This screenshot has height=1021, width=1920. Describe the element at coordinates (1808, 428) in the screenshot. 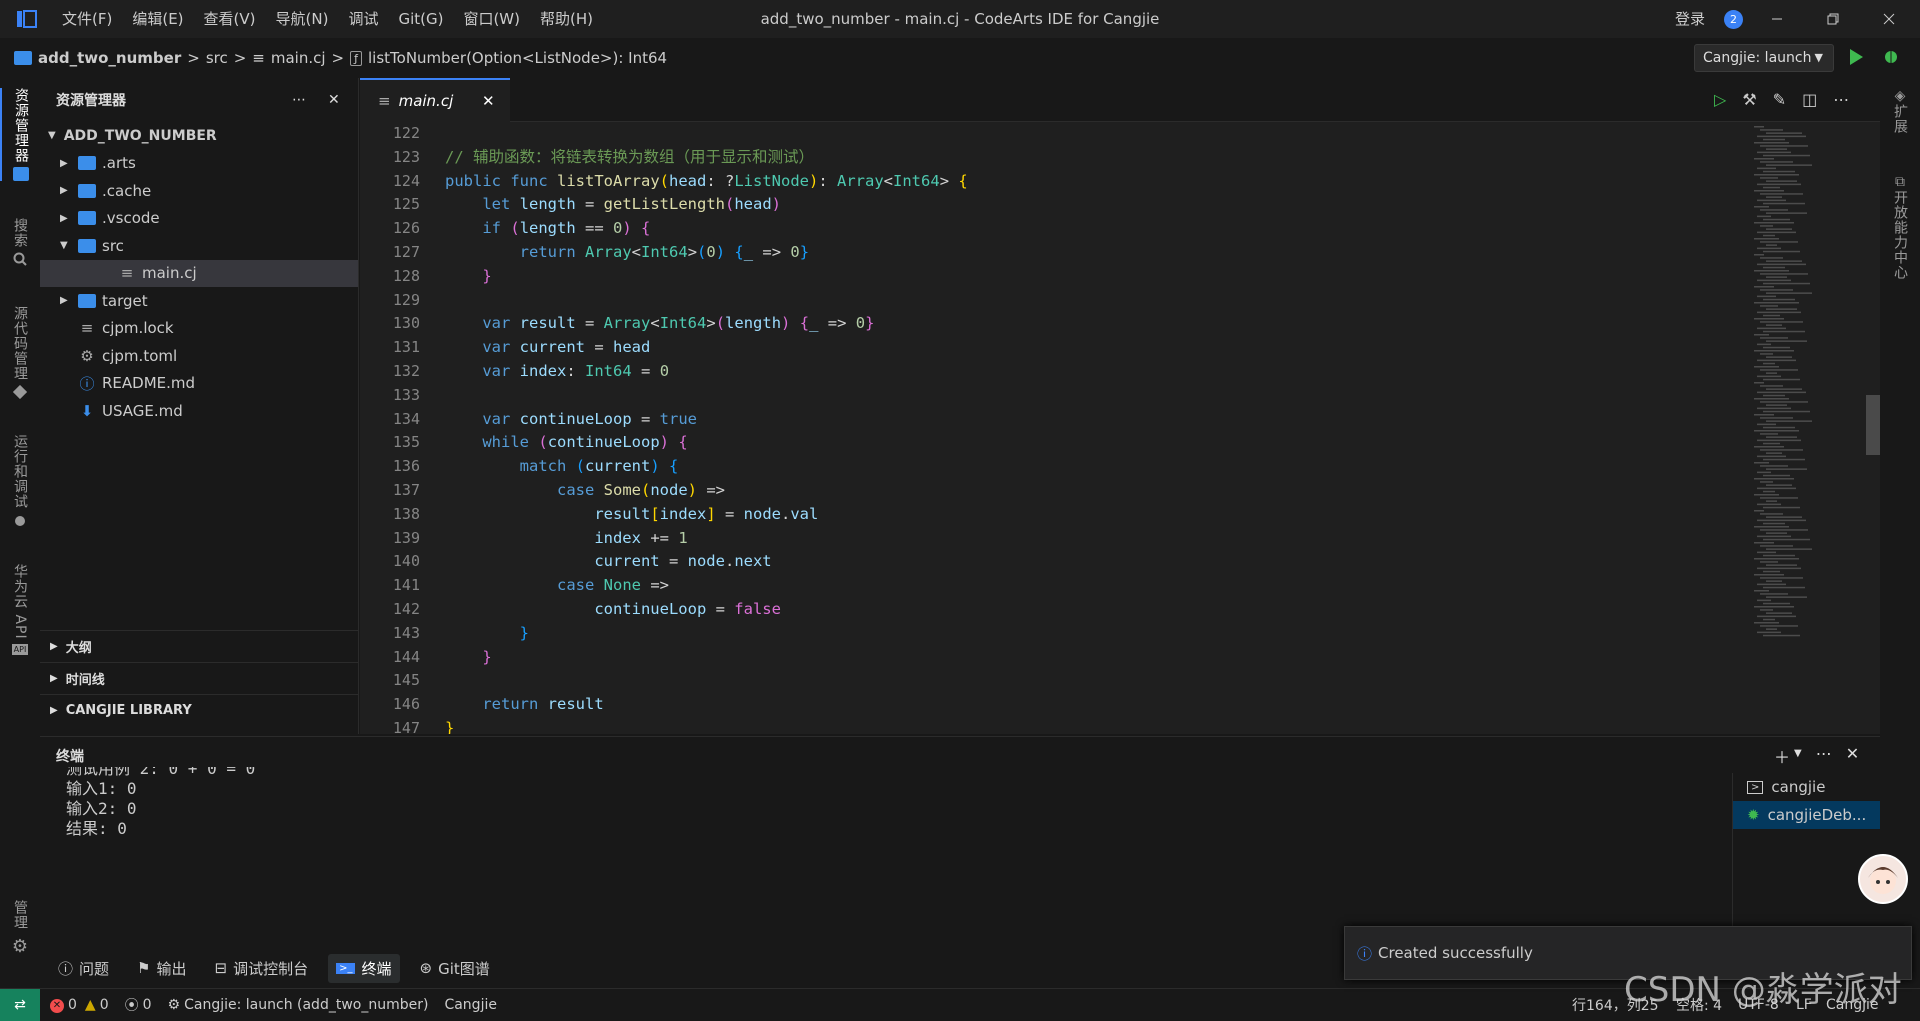

I see `minimap` at that location.